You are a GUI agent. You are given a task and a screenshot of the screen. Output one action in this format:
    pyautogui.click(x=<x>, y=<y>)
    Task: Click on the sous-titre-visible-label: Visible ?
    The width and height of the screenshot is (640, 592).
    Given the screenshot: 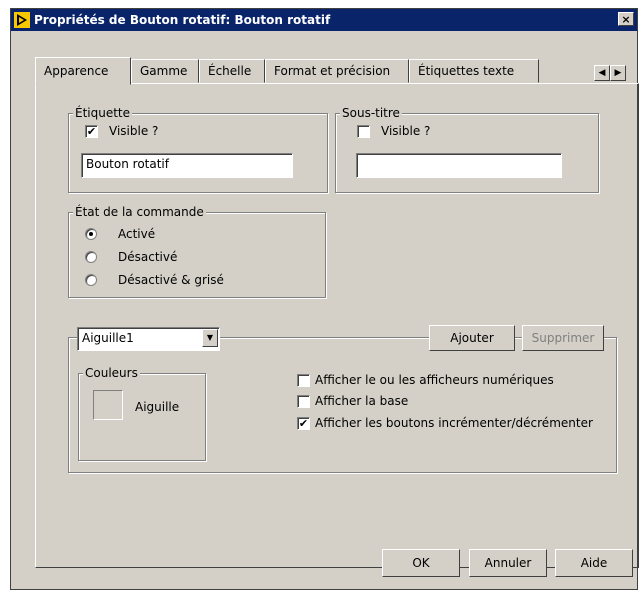 What is the action you would take?
    pyautogui.click(x=406, y=131)
    